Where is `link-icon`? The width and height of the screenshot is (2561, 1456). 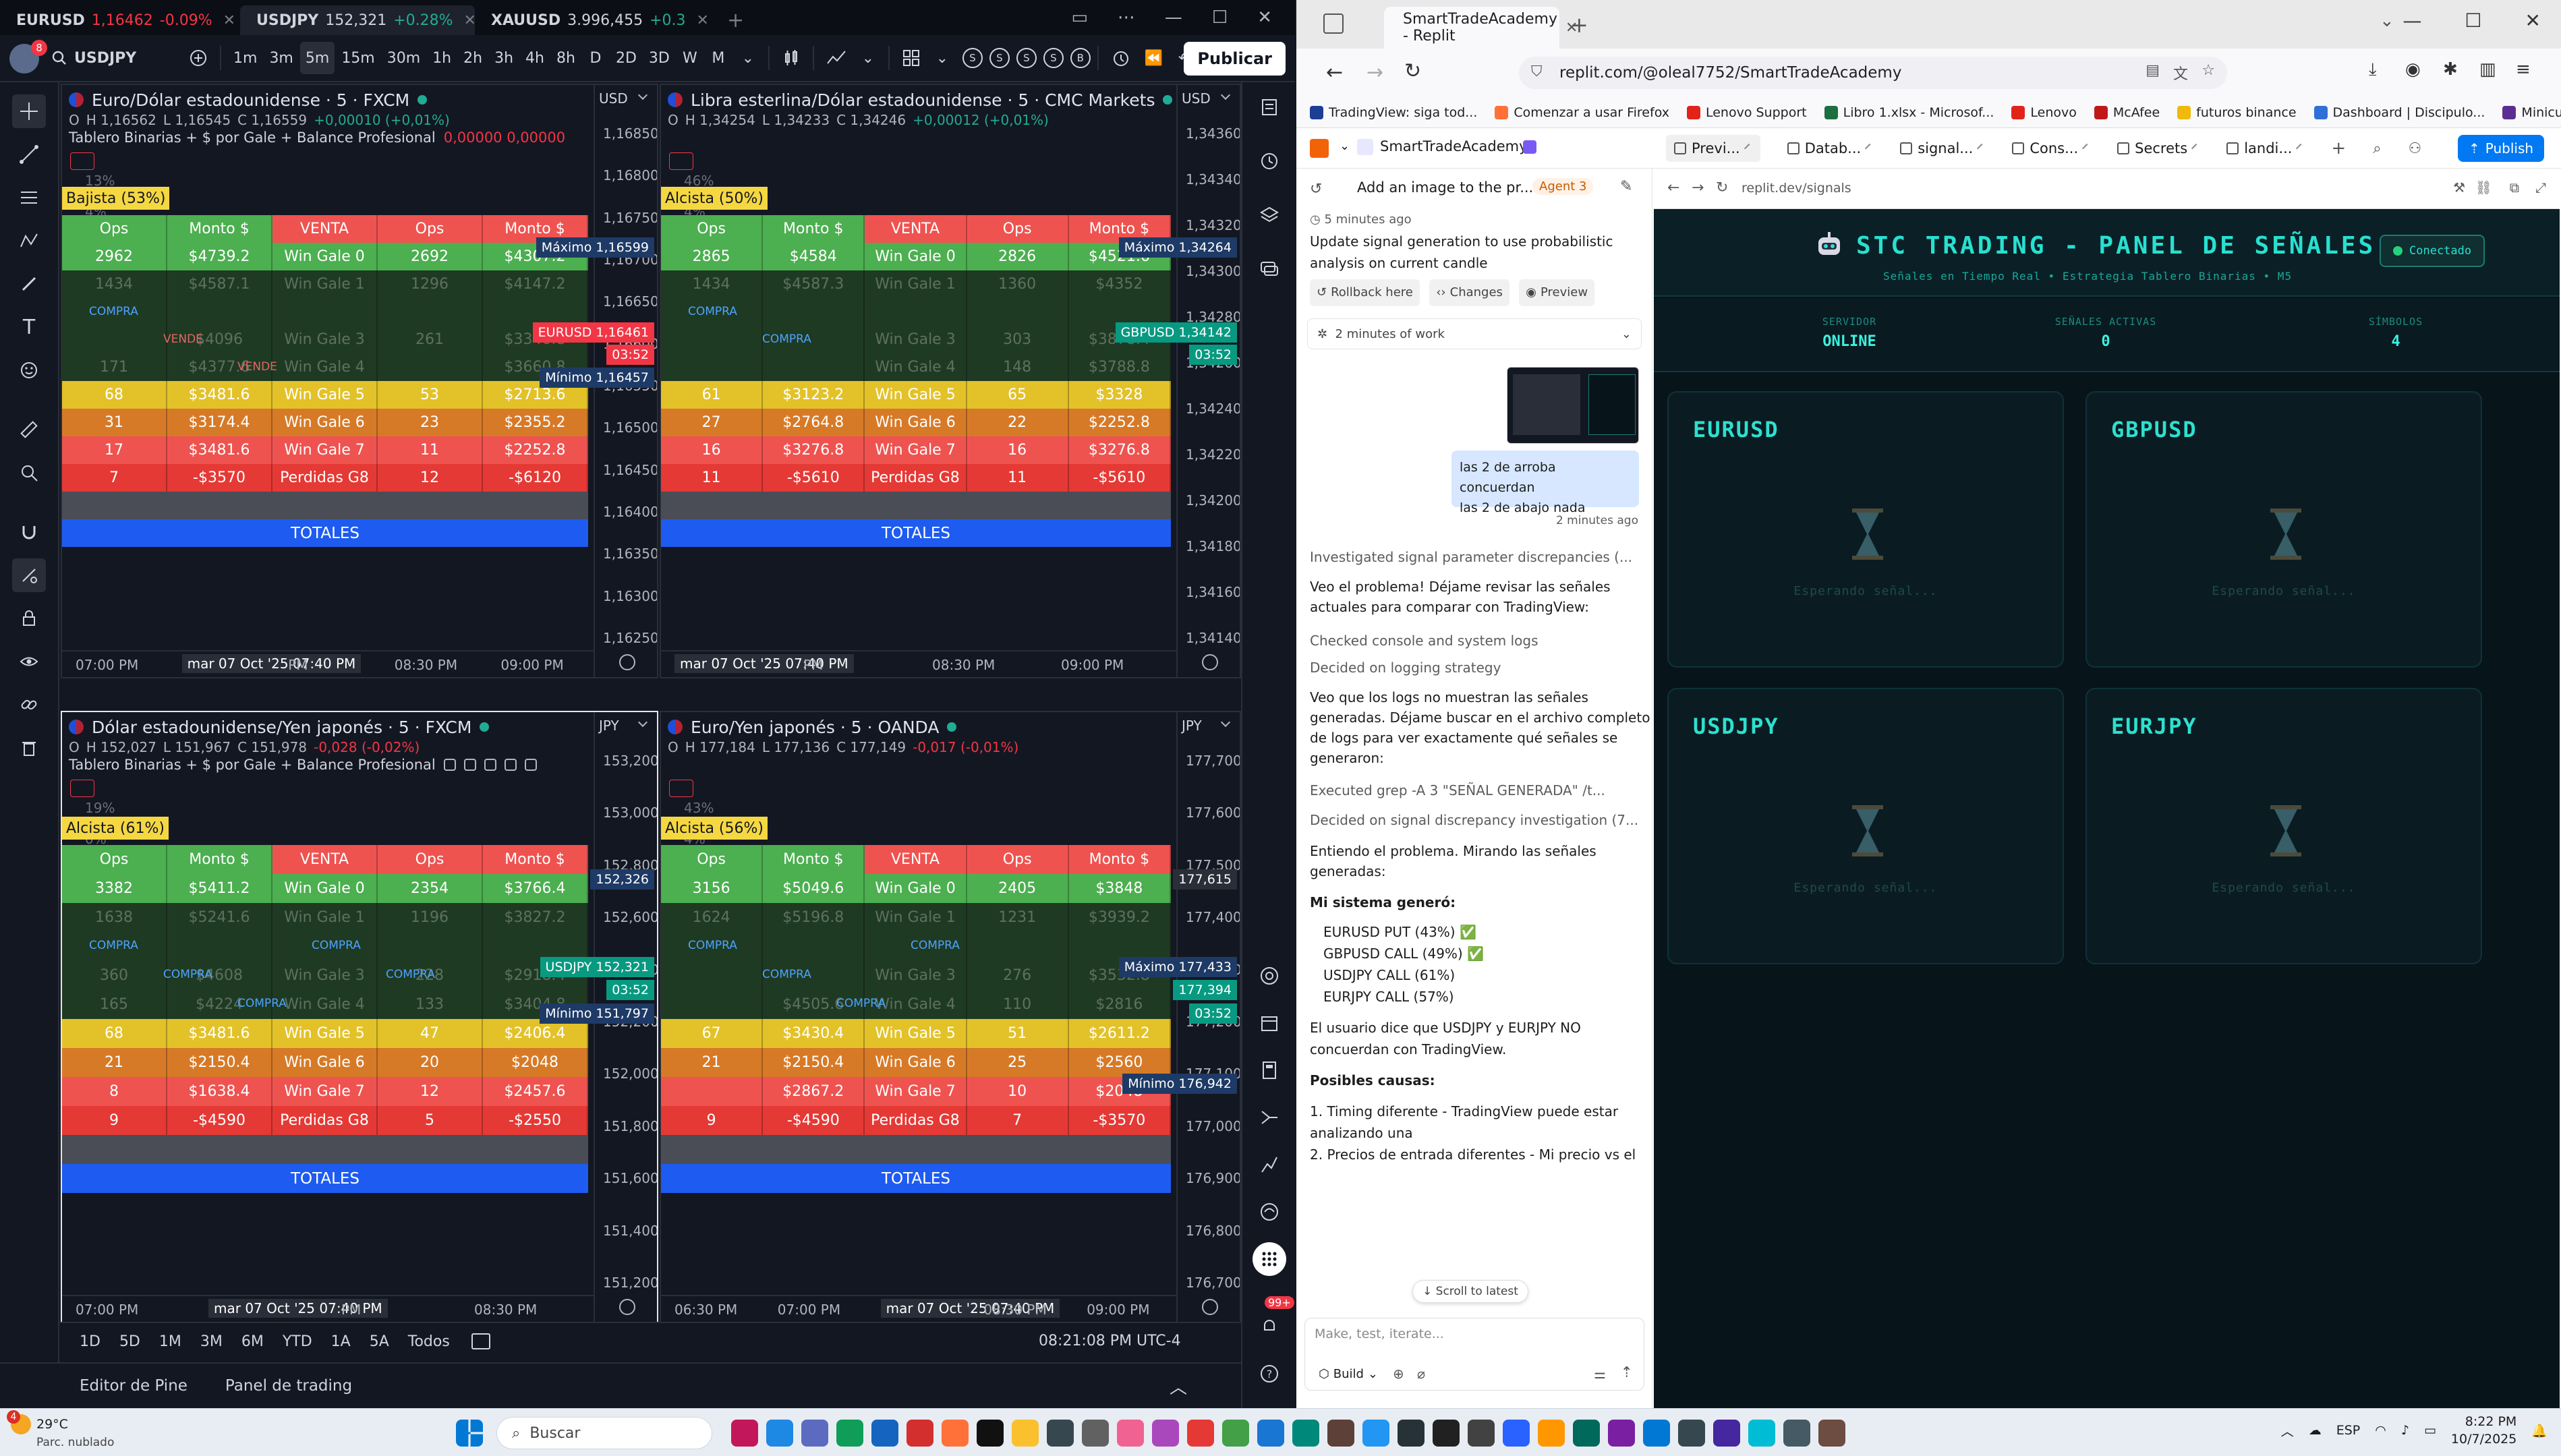 link-icon is located at coordinates (29, 705).